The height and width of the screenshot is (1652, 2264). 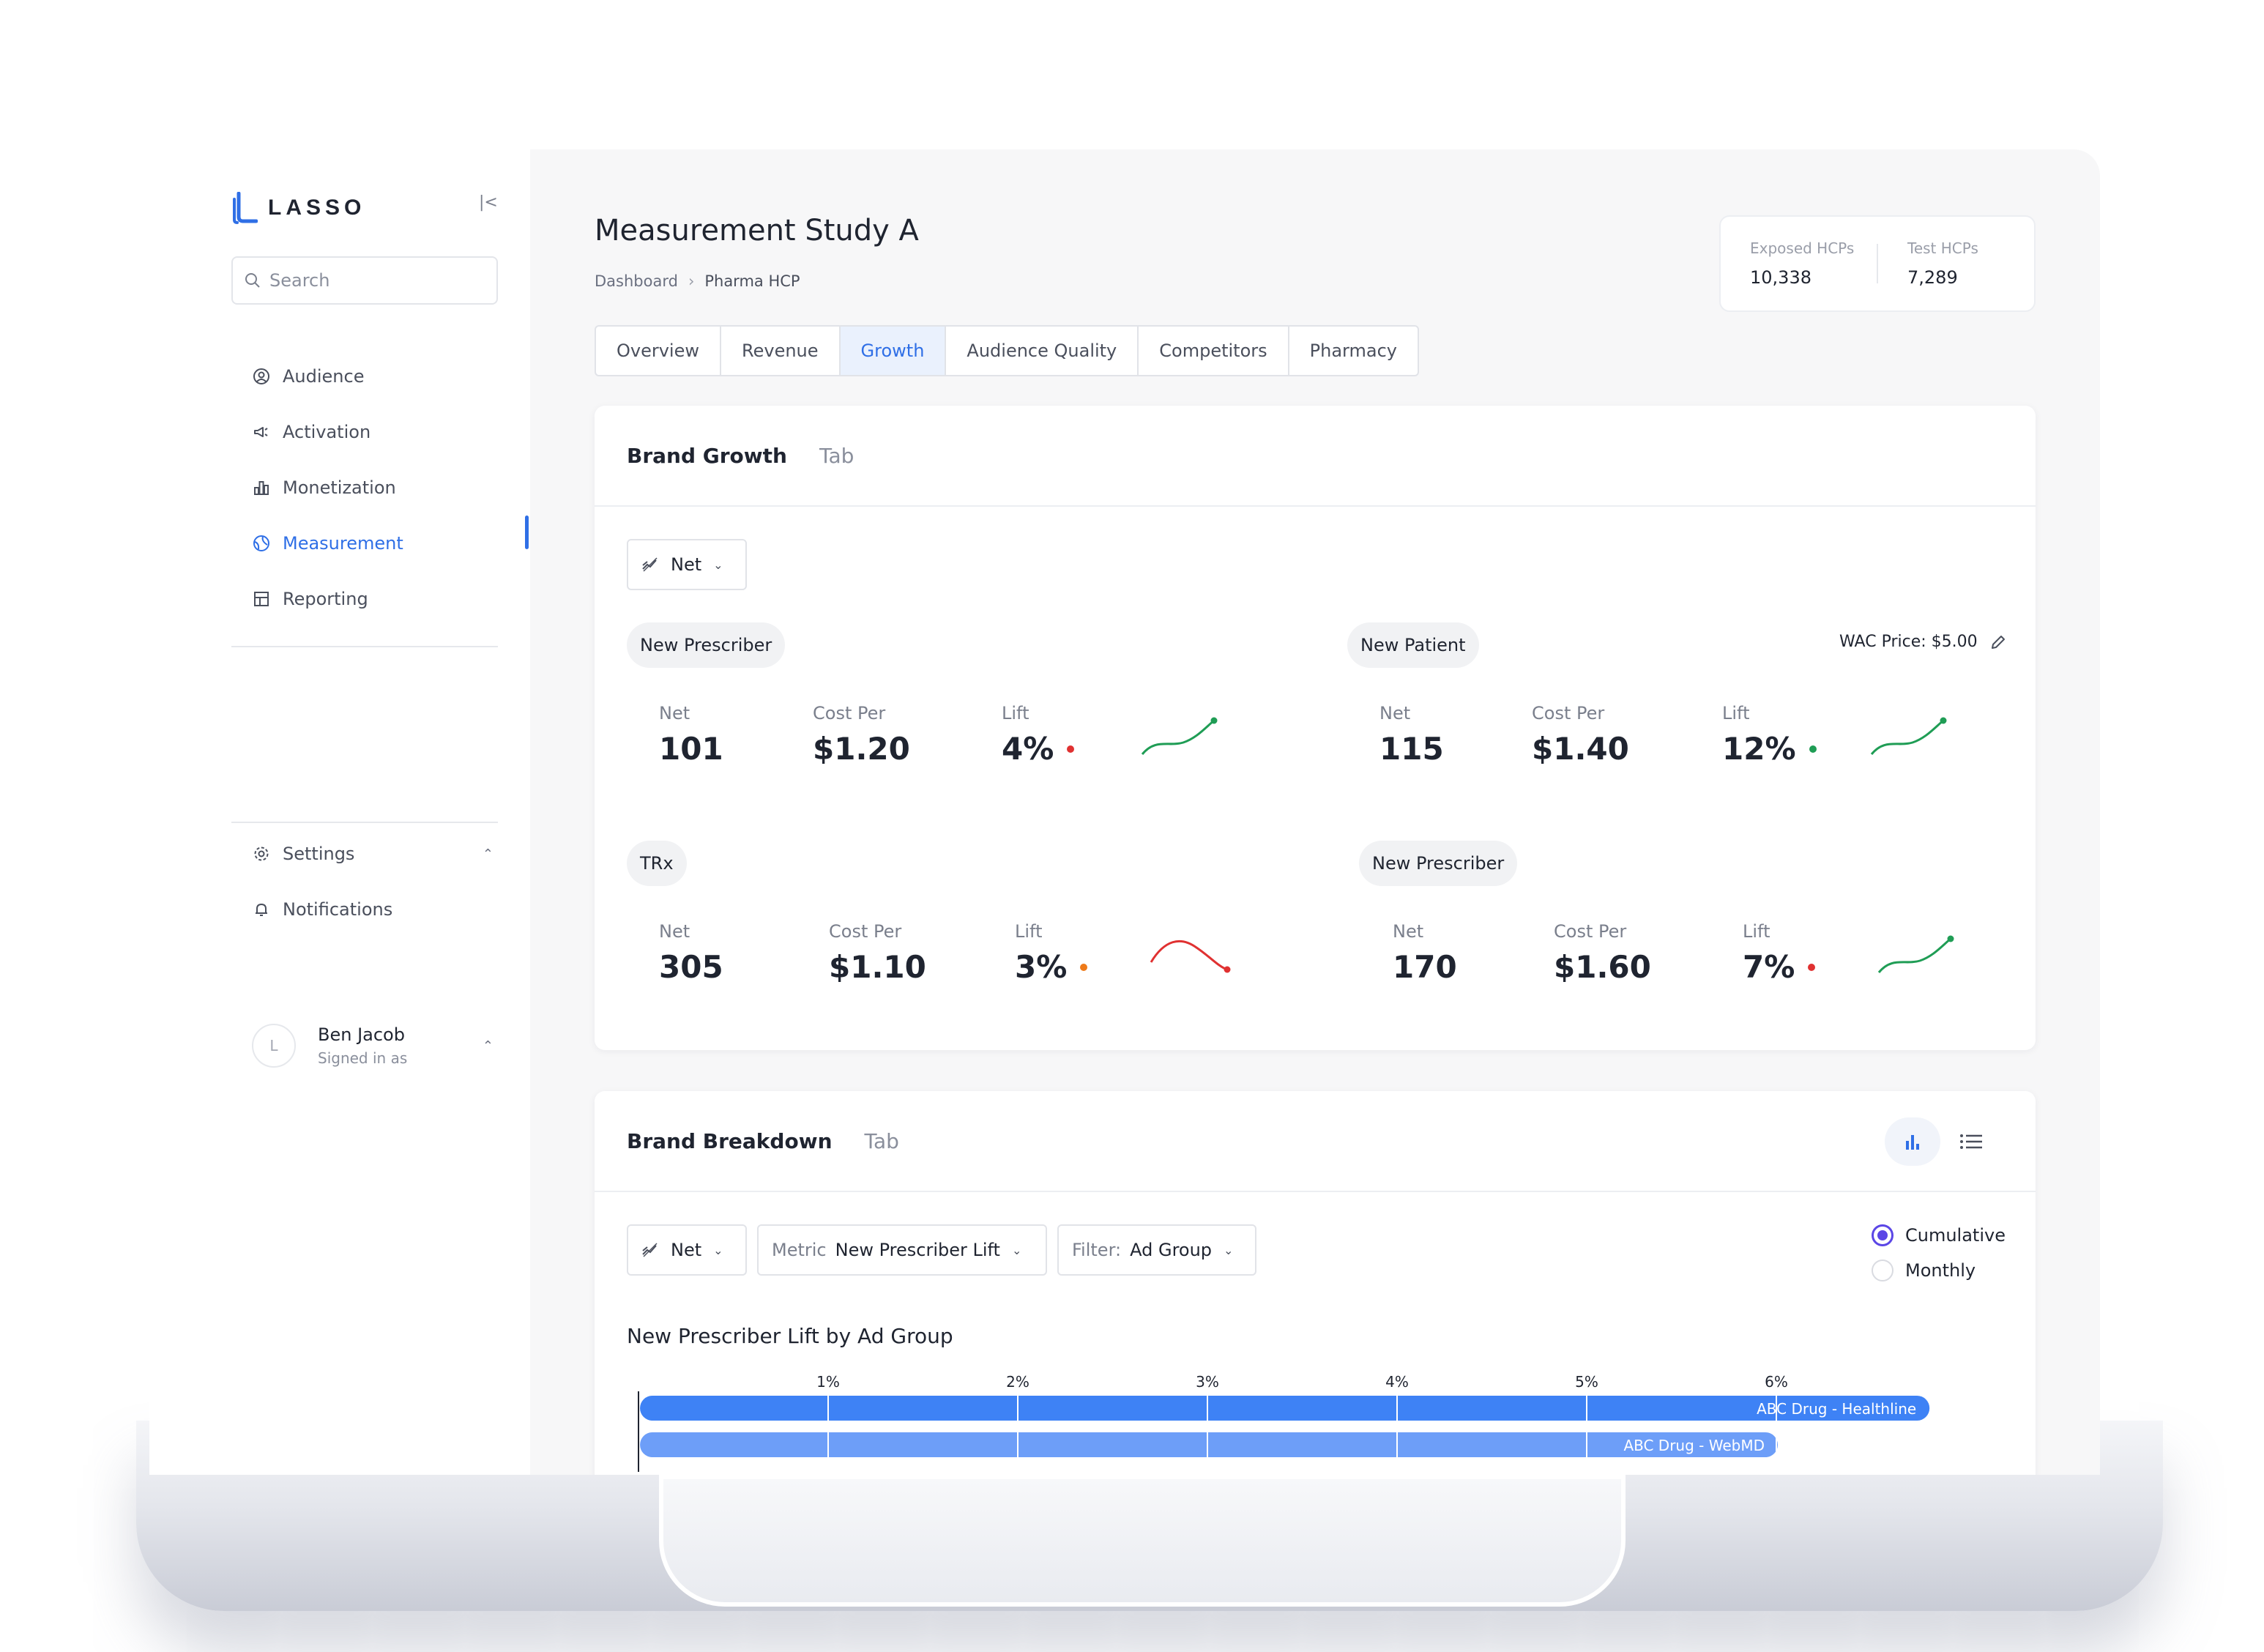 I want to click on globe-icon, so click(x=261, y=543).